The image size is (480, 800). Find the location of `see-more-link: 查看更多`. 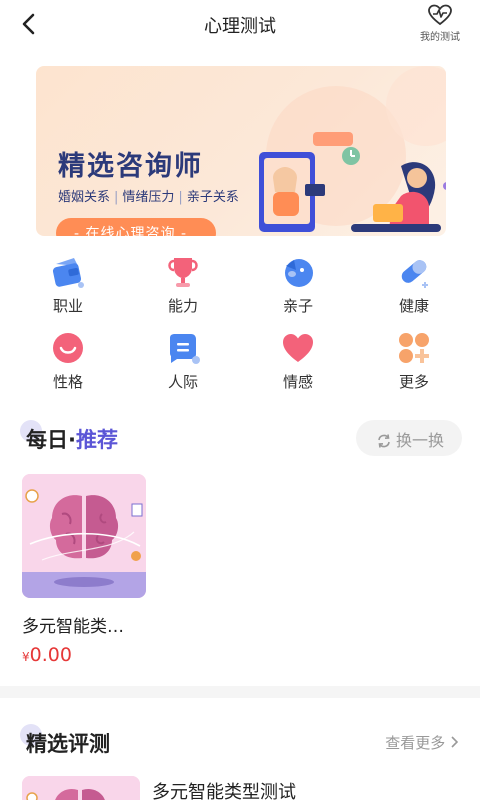

see-more-link: 查看更多 is located at coordinates (422, 742).